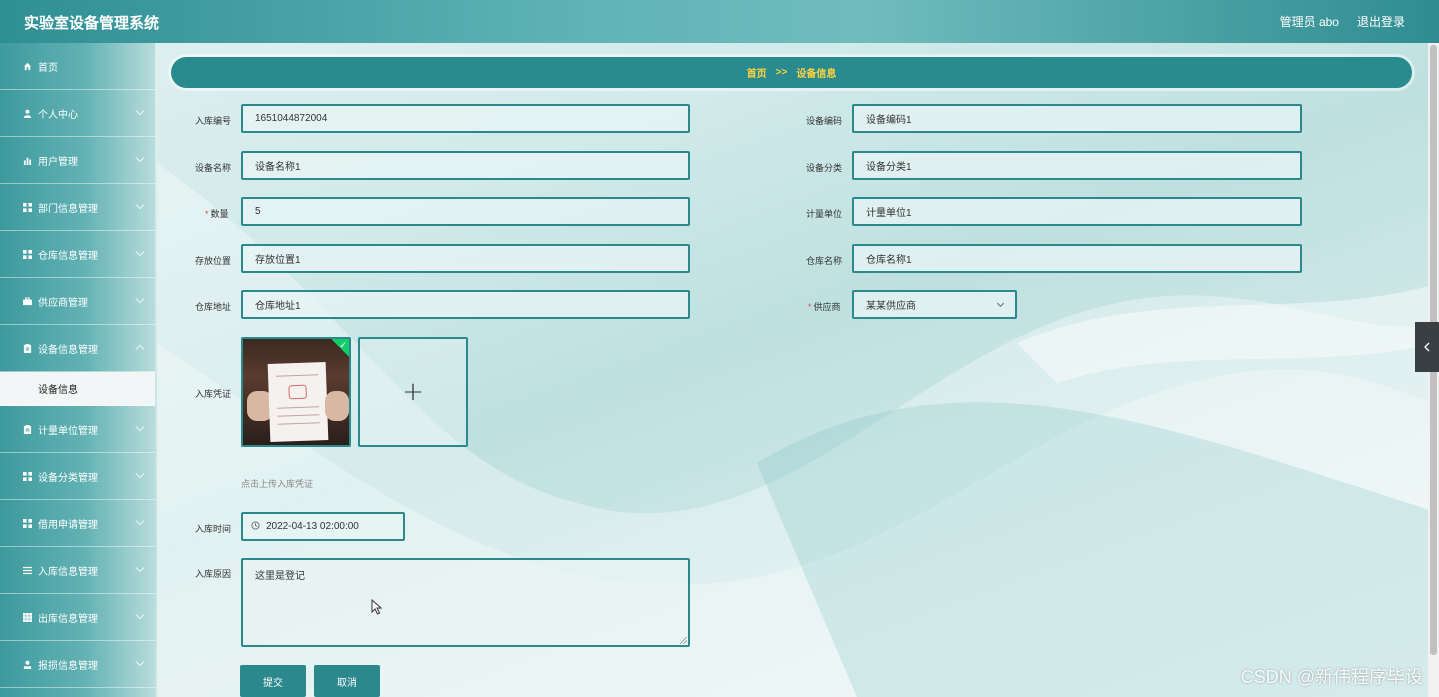 The image size is (1439, 697). I want to click on sidebar-item-unit: 计量单位管理, so click(77, 429).